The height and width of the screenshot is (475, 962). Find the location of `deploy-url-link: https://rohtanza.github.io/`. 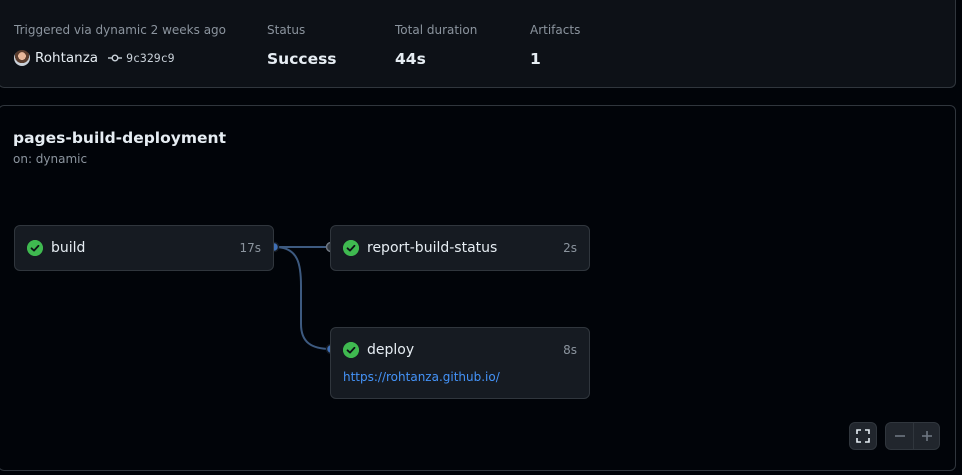

deploy-url-link: https://rohtanza.github.io/ is located at coordinates (421, 377).